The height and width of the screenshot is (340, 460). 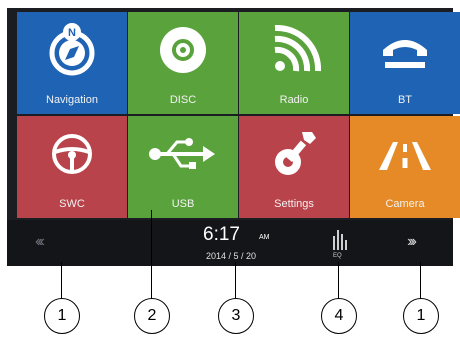 What do you see at coordinates (405, 204) in the screenshot?
I see `tile-label: Camera` at bounding box center [405, 204].